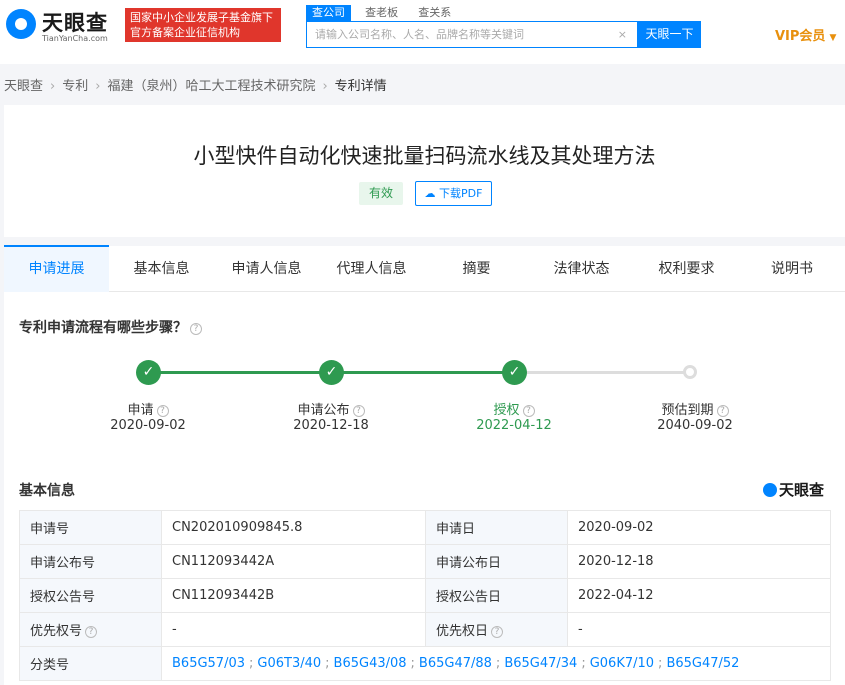  I want to click on cell-label: 申请公布号, so click(90, 561).